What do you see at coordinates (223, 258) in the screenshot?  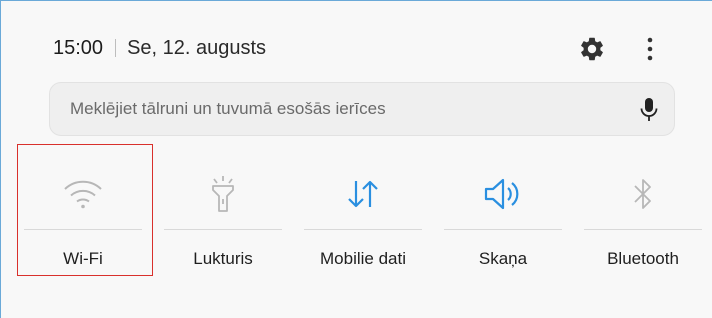 I see `tile-label-flashlight: Lukturis` at bounding box center [223, 258].